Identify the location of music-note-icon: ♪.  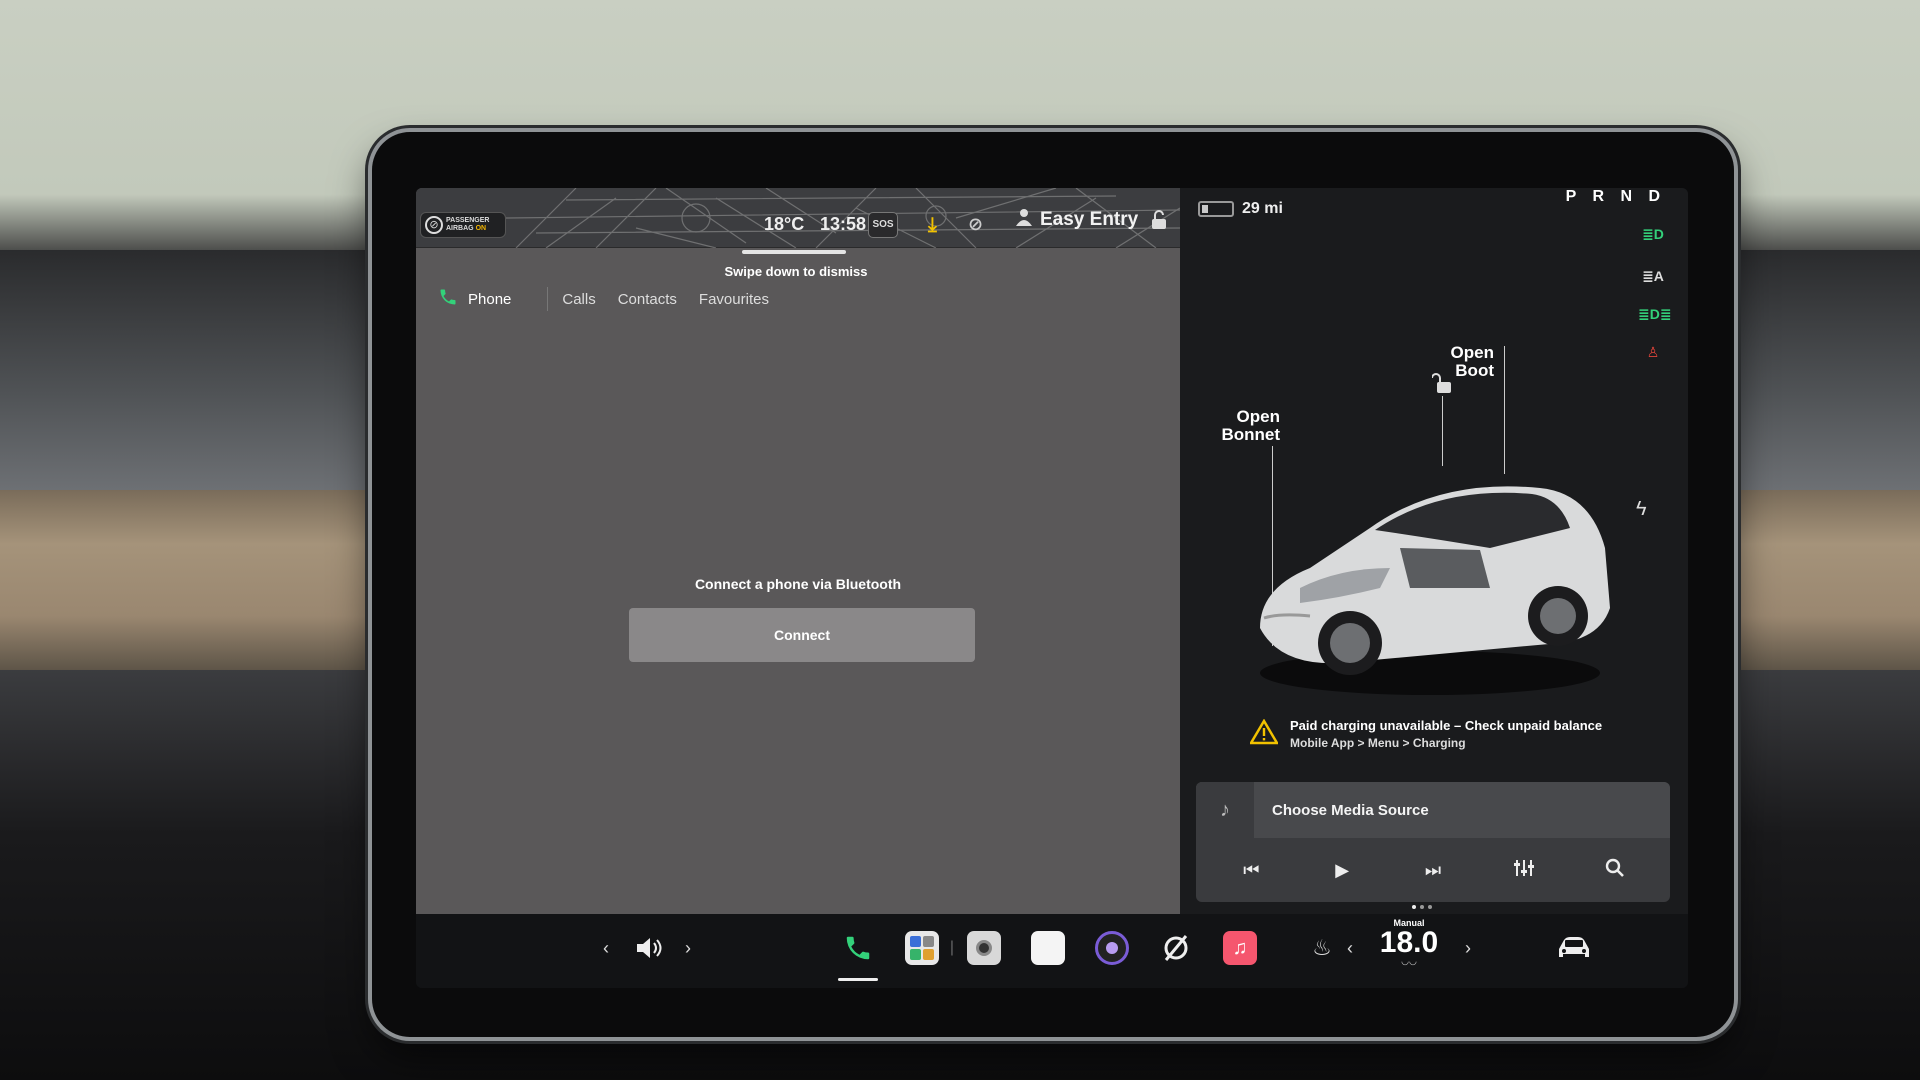
(1225, 810).